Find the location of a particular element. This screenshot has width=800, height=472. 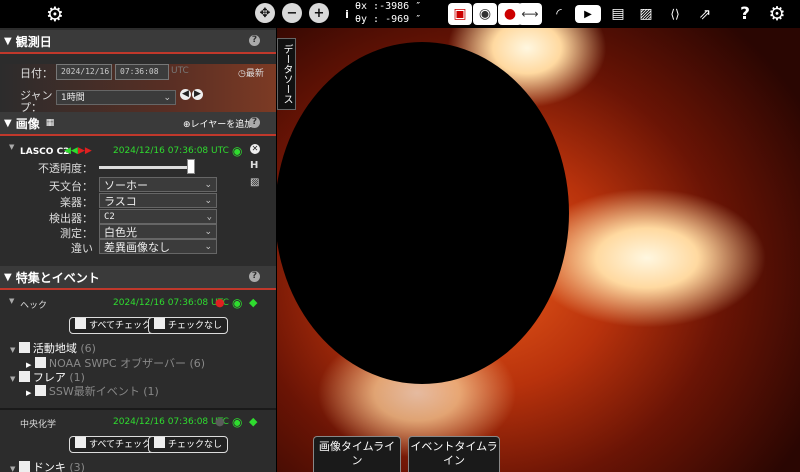

difference-select: 差異画像なし ⌄ is located at coordinates (158, 246).